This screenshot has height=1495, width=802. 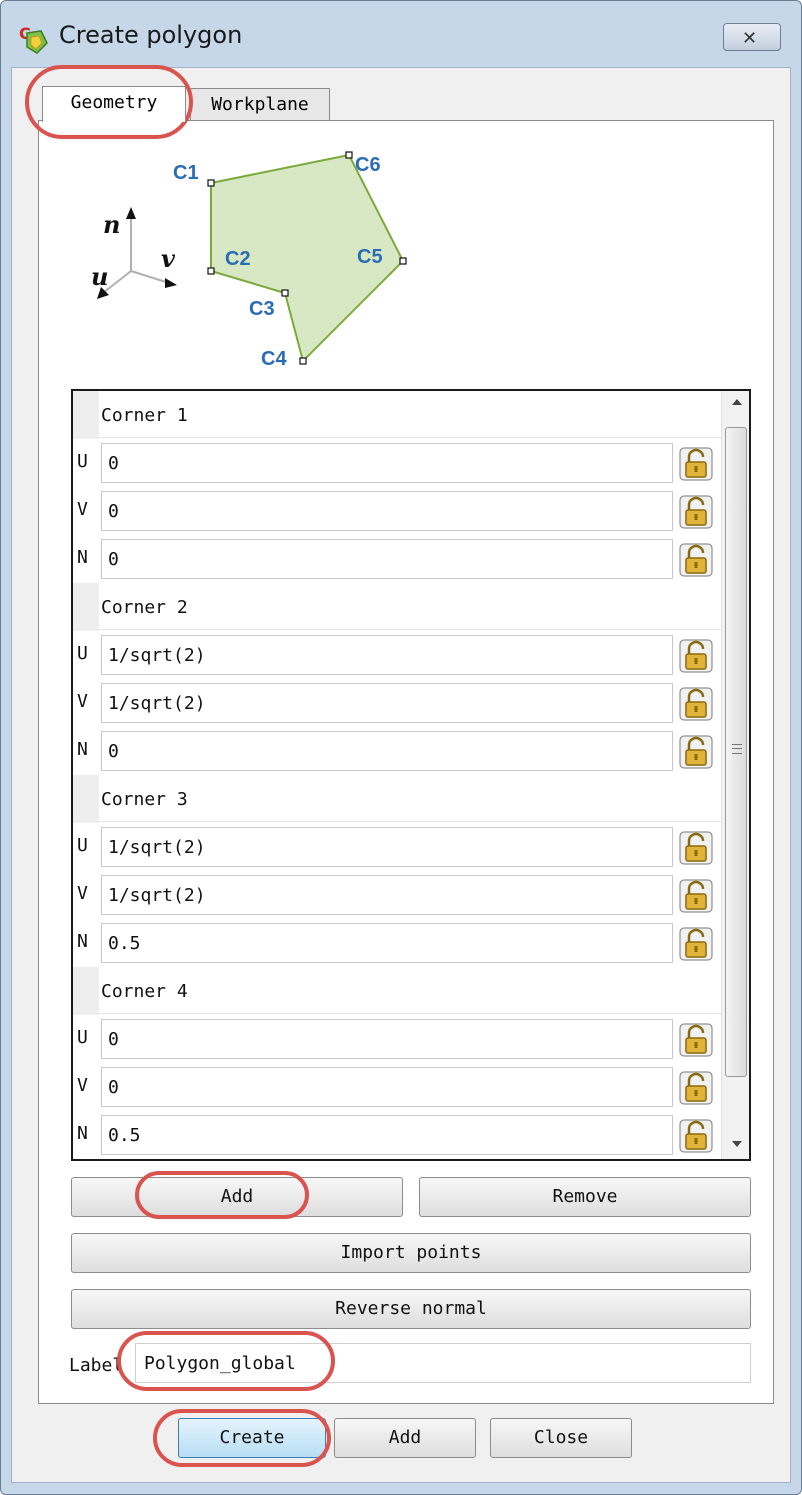 What do you see at coordinates (401, 34) in the screenshot?
I see `title-bar: C Create polygon ✕` at bounding box center [401, 34].